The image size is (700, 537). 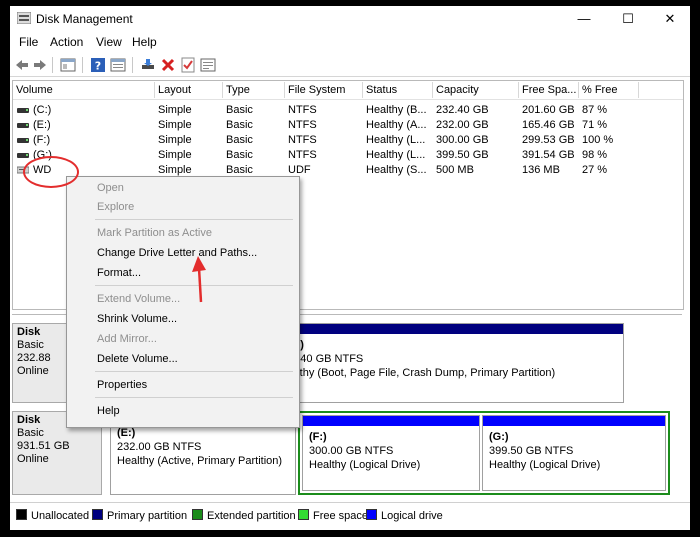 I want to click on partition-g-status: Healthy (Logical Drive), so click(x=545, y=465).